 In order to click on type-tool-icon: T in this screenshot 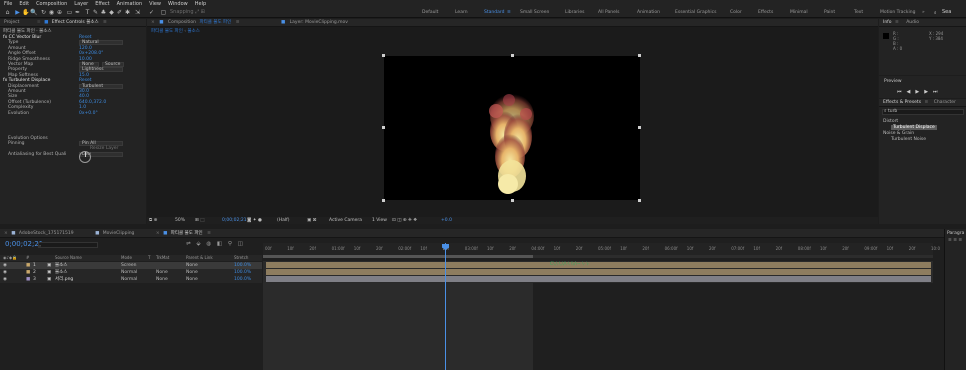, I will do `click(87, 12)`.